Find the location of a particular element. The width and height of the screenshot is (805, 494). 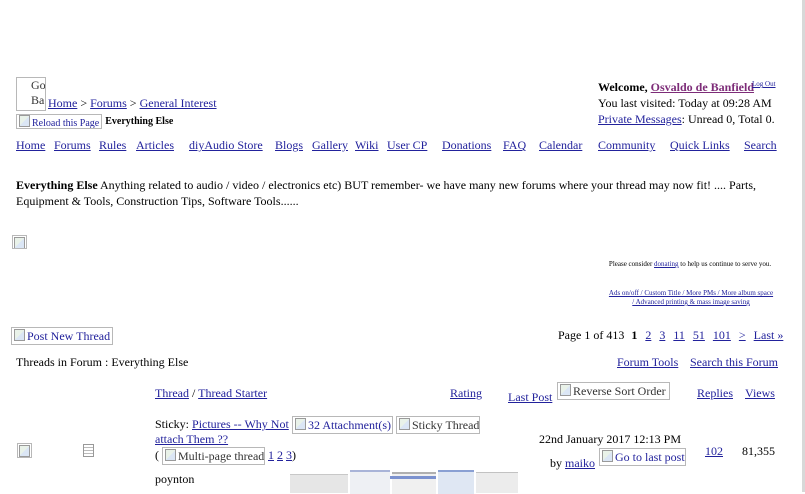

nav-donations: Donations is located at coordinates (466, 145).